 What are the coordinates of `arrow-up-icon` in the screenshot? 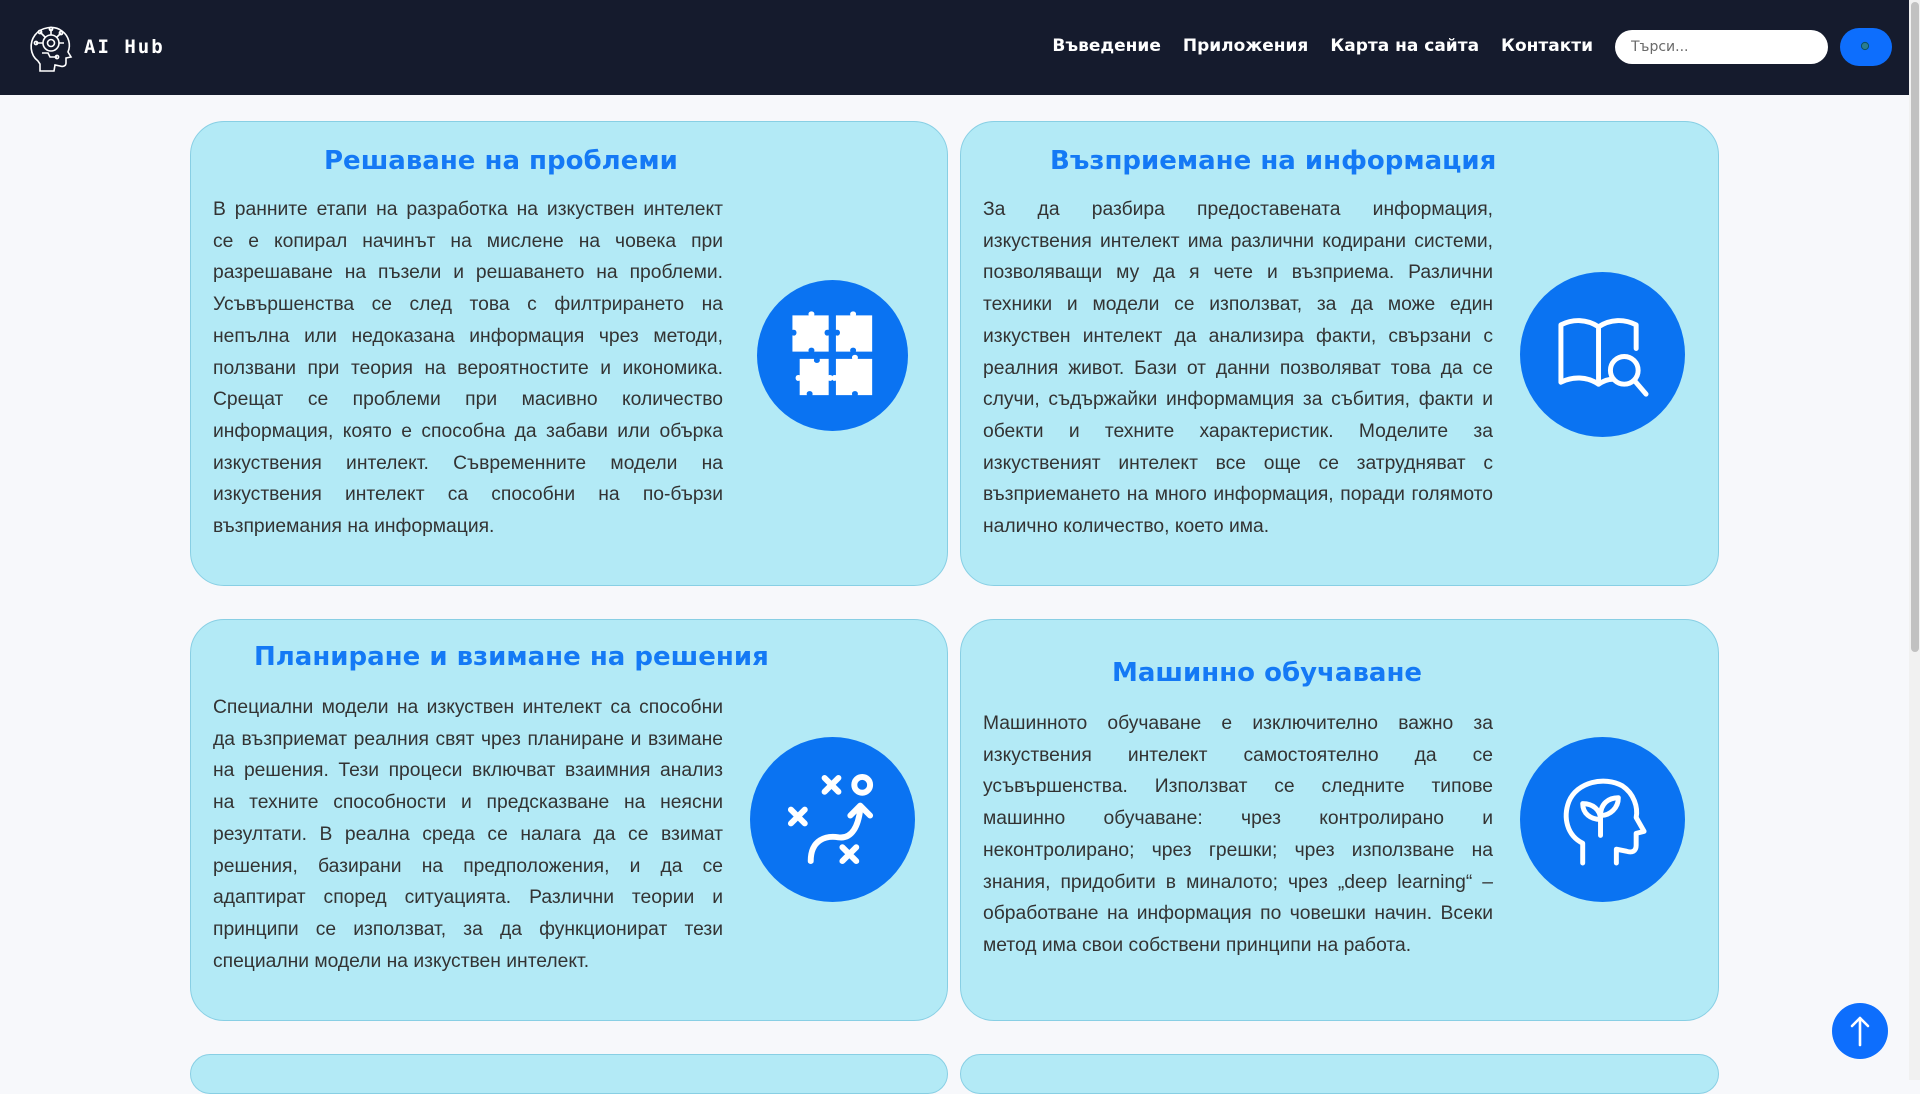 It's located at (1860, 1031).